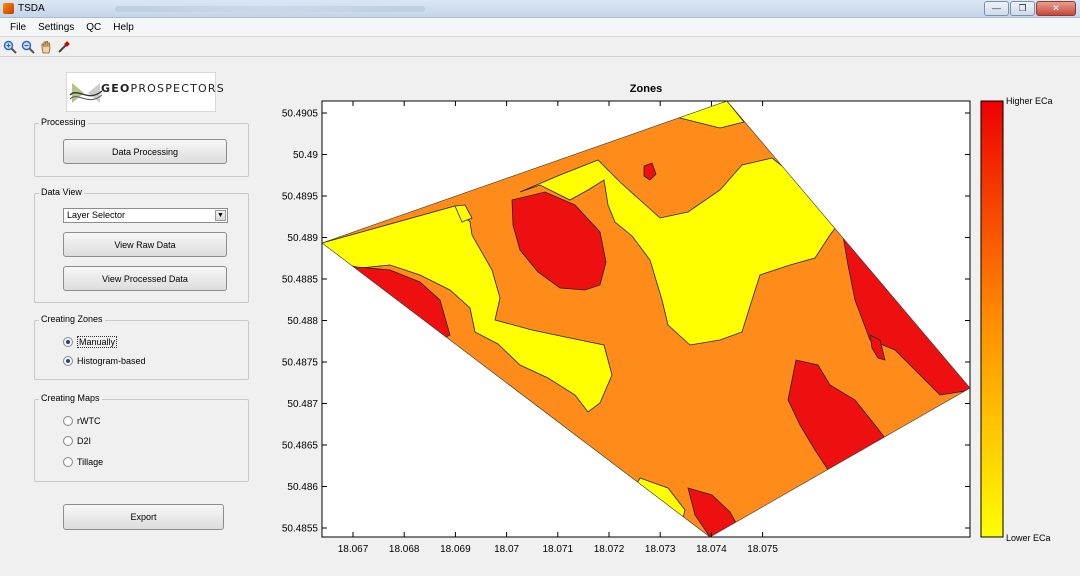 The width and height of the screenshot is (1080, 576). I want to click on y-tick-label: 50.486, so click(302, 487).